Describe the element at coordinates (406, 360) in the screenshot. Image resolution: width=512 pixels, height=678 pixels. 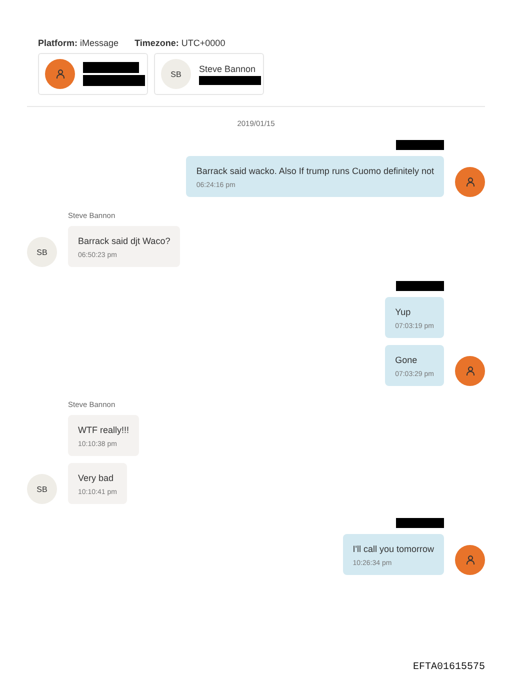
I see `message-text: Gone` at that location.